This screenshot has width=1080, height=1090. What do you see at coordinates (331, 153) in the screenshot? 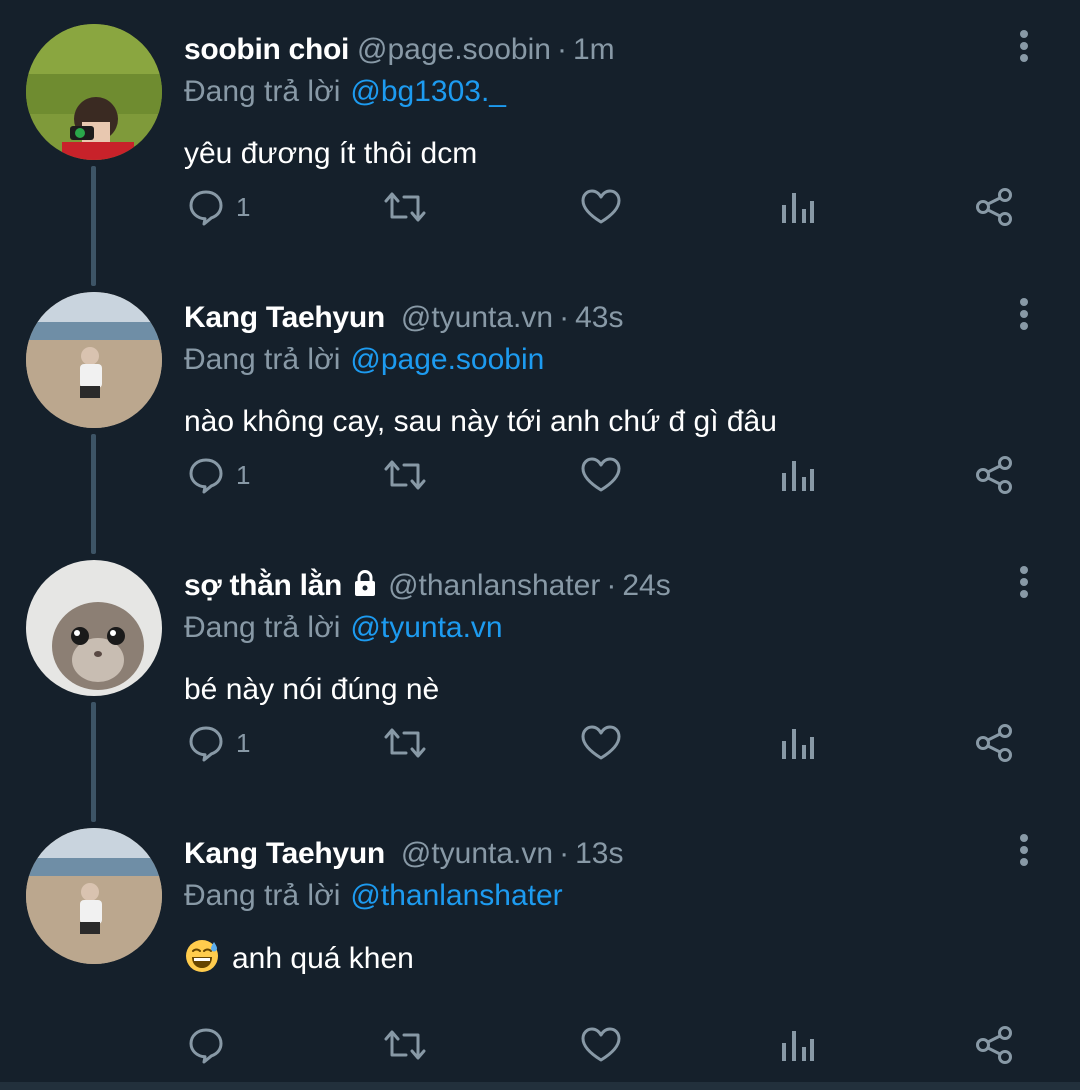
I see `tweet-text: yêu đương ít thôi dcm` at bounding box center [331, 153].